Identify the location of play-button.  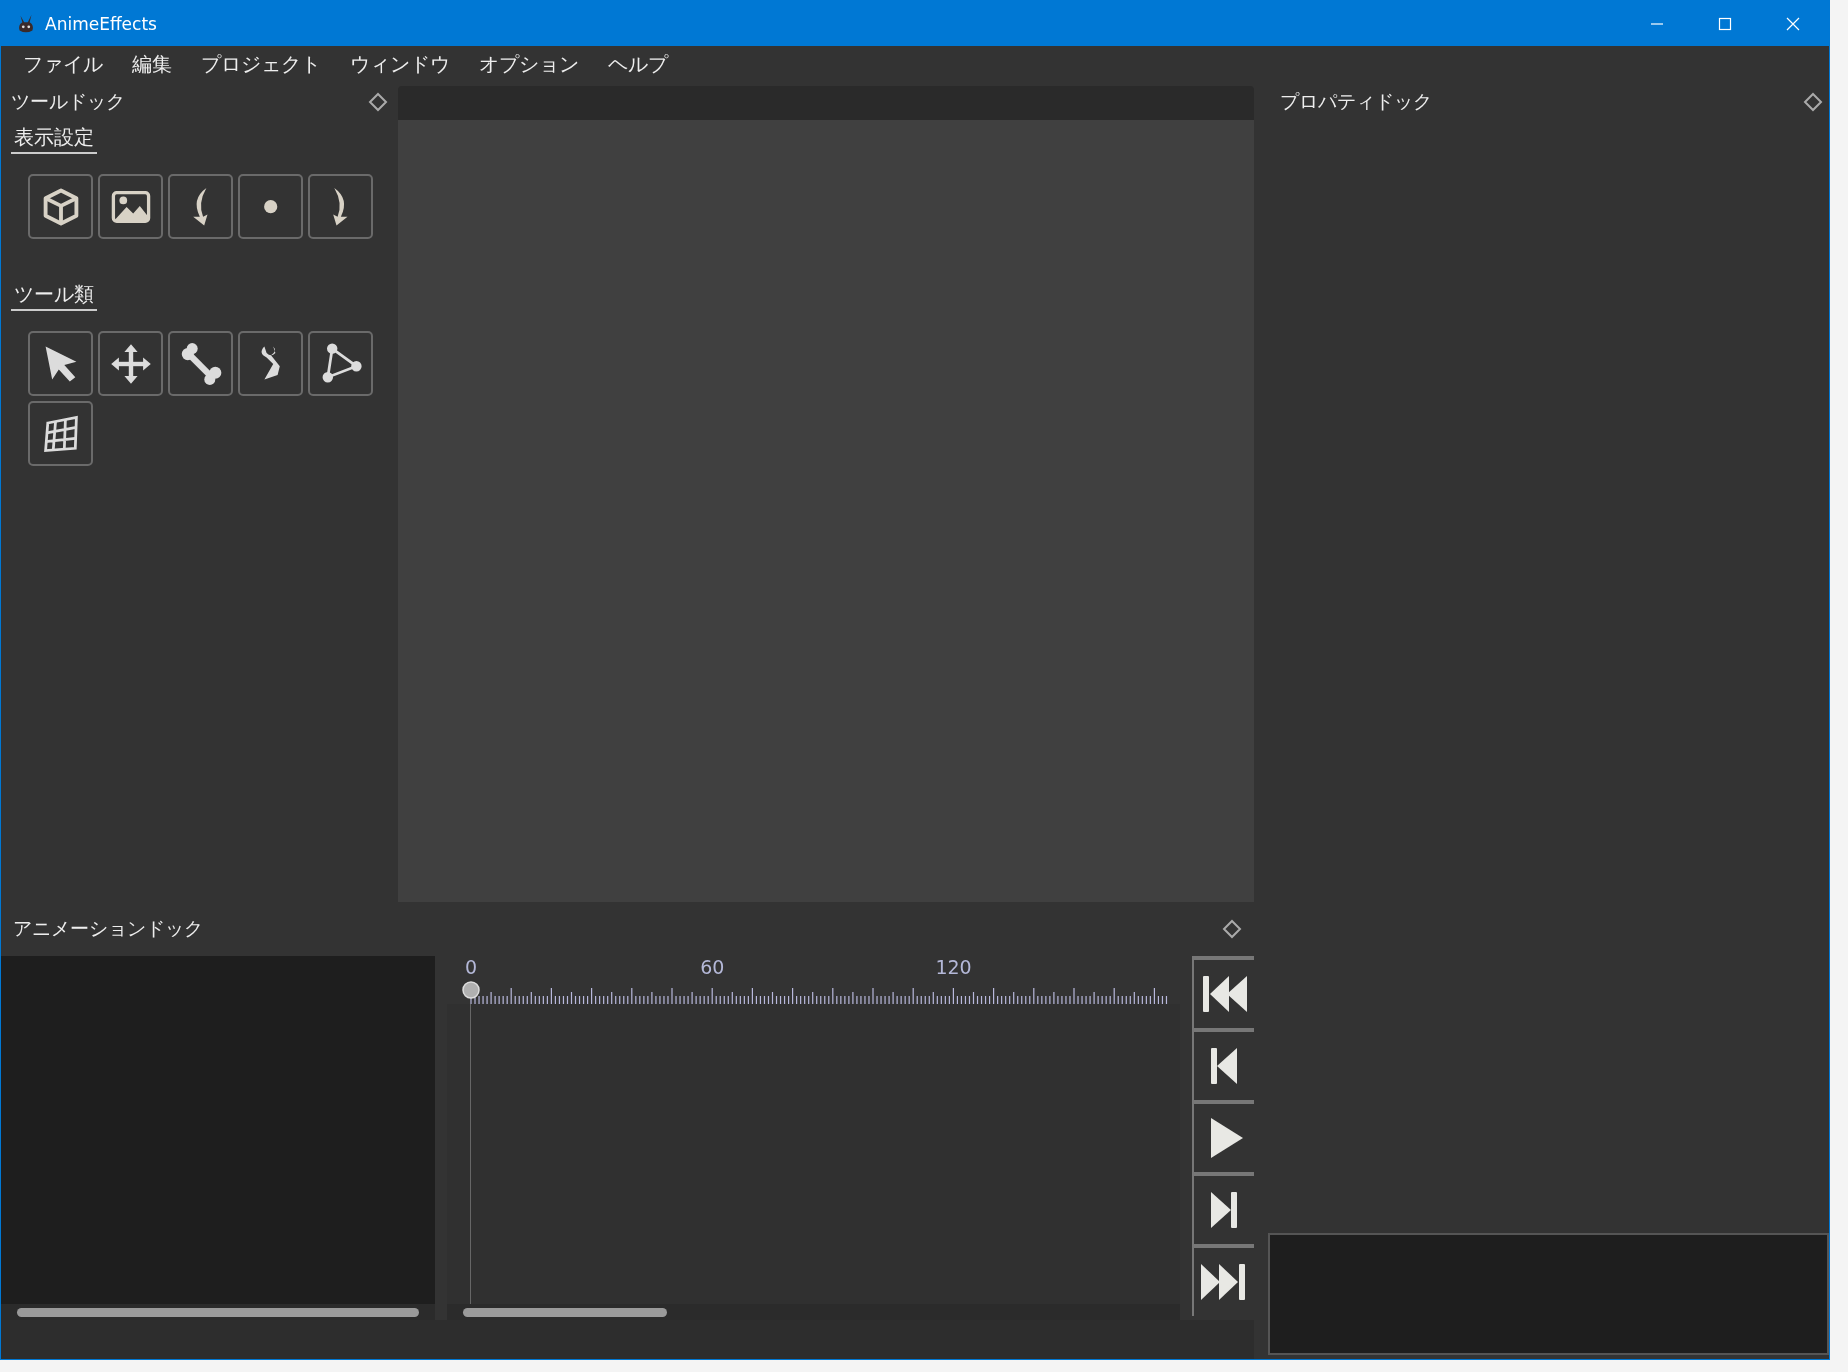
(1223, 1136).